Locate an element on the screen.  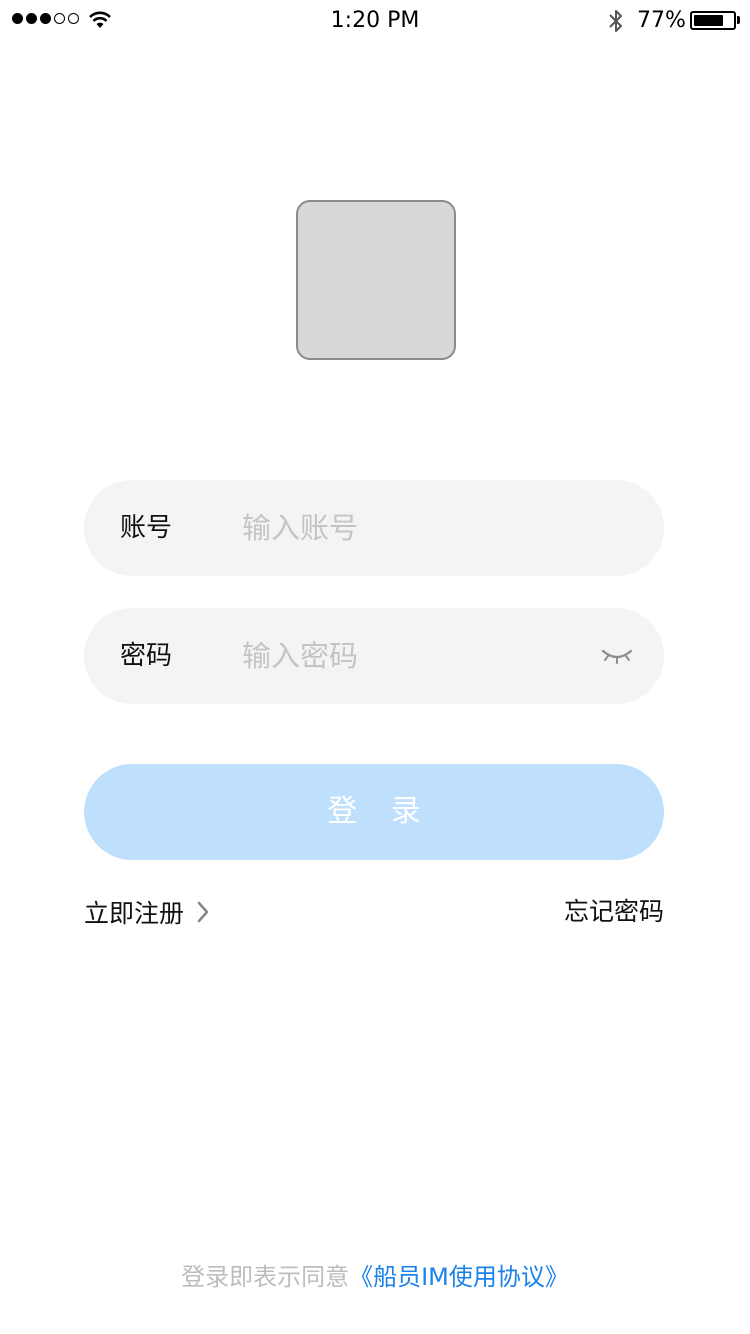
login-button: 登 录 is located at coordinates (374, 812).